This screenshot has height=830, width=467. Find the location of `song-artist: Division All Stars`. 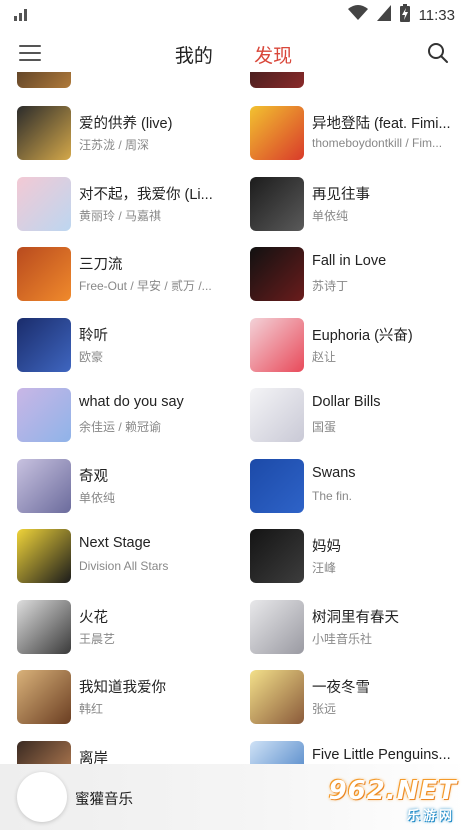

song-artist: Division All Stars is located at coordinates (124, 566).